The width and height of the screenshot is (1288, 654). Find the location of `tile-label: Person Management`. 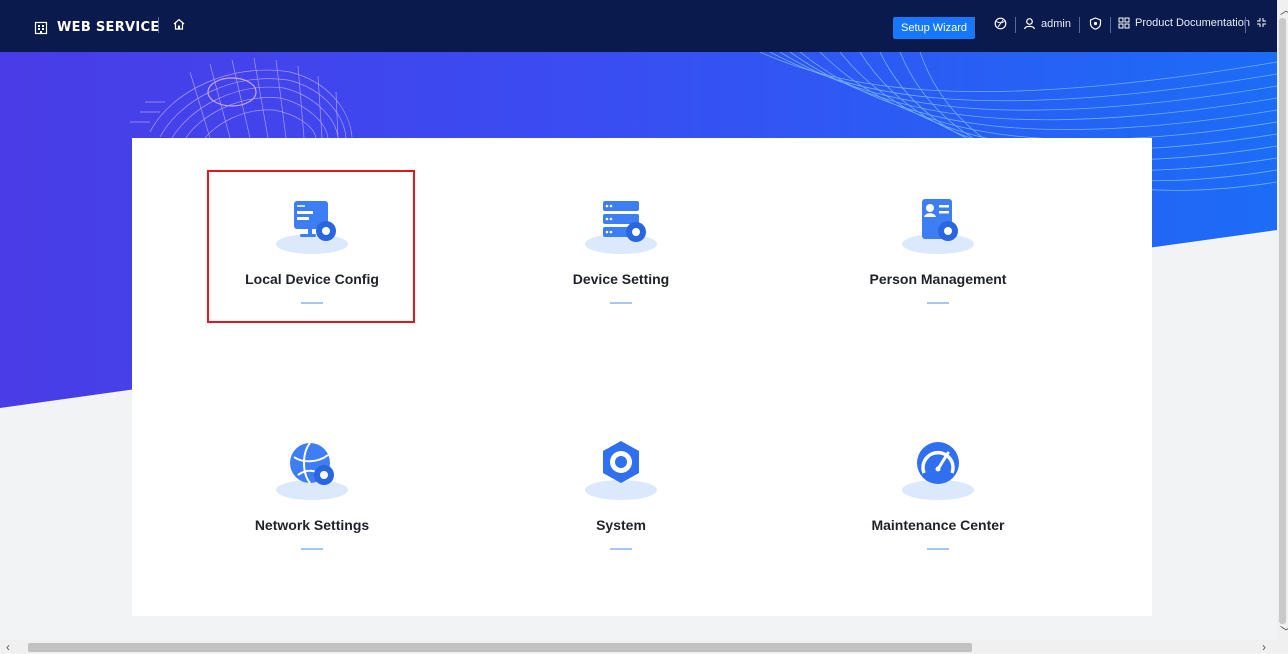

tile-label: Person Management is located at coordinates (938, 279).